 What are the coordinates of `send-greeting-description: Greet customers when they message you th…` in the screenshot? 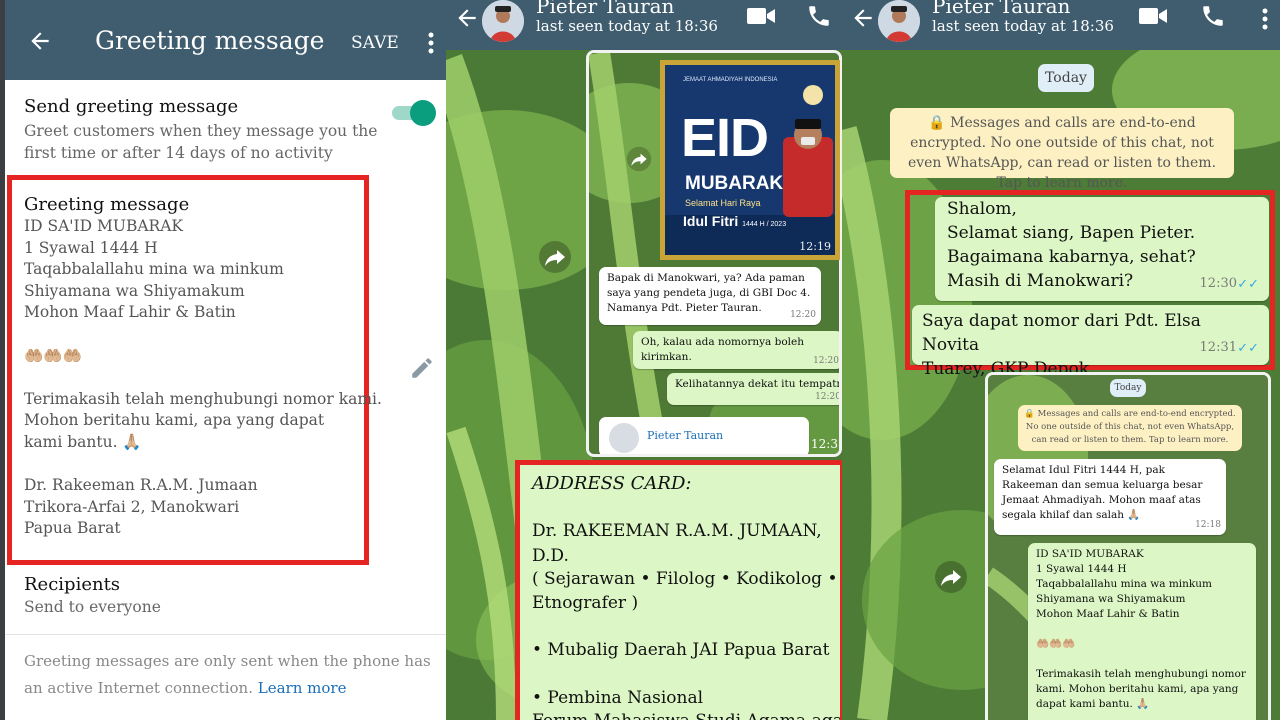 It's located at (201, 142).